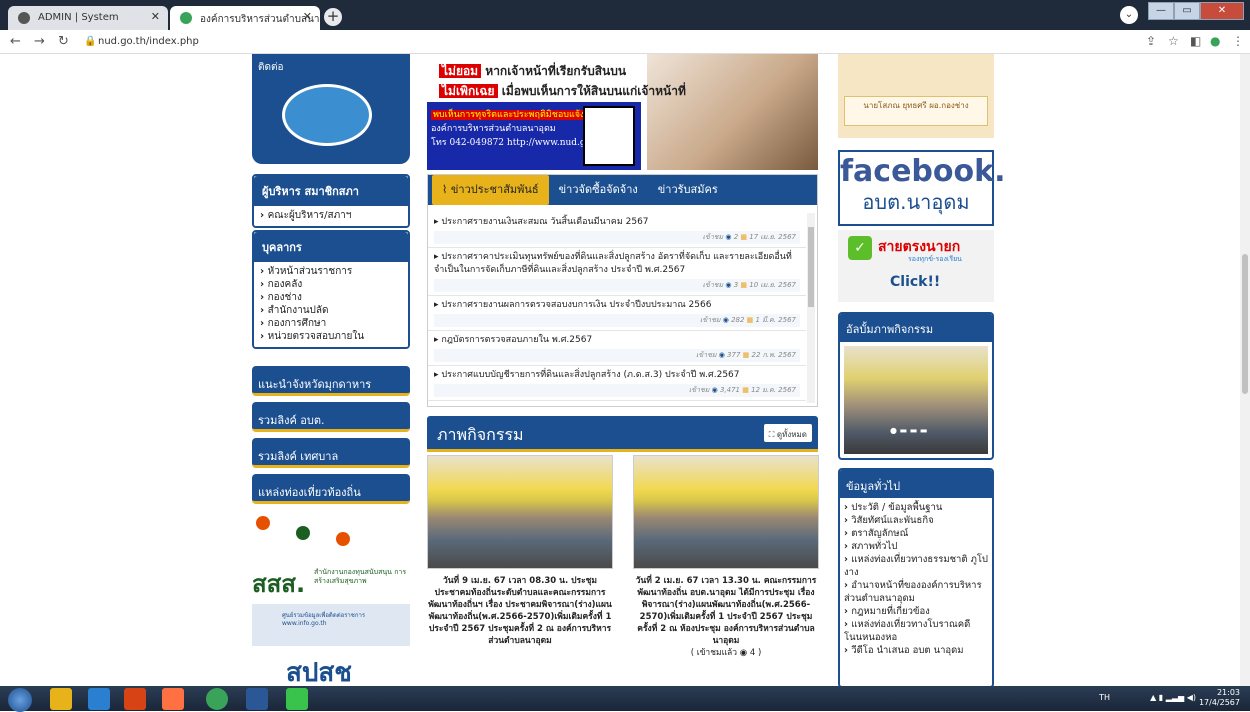 The image size is (1250, 712). I want to click on view-all-label: ดูทั้งหมด, so click(791, 434).